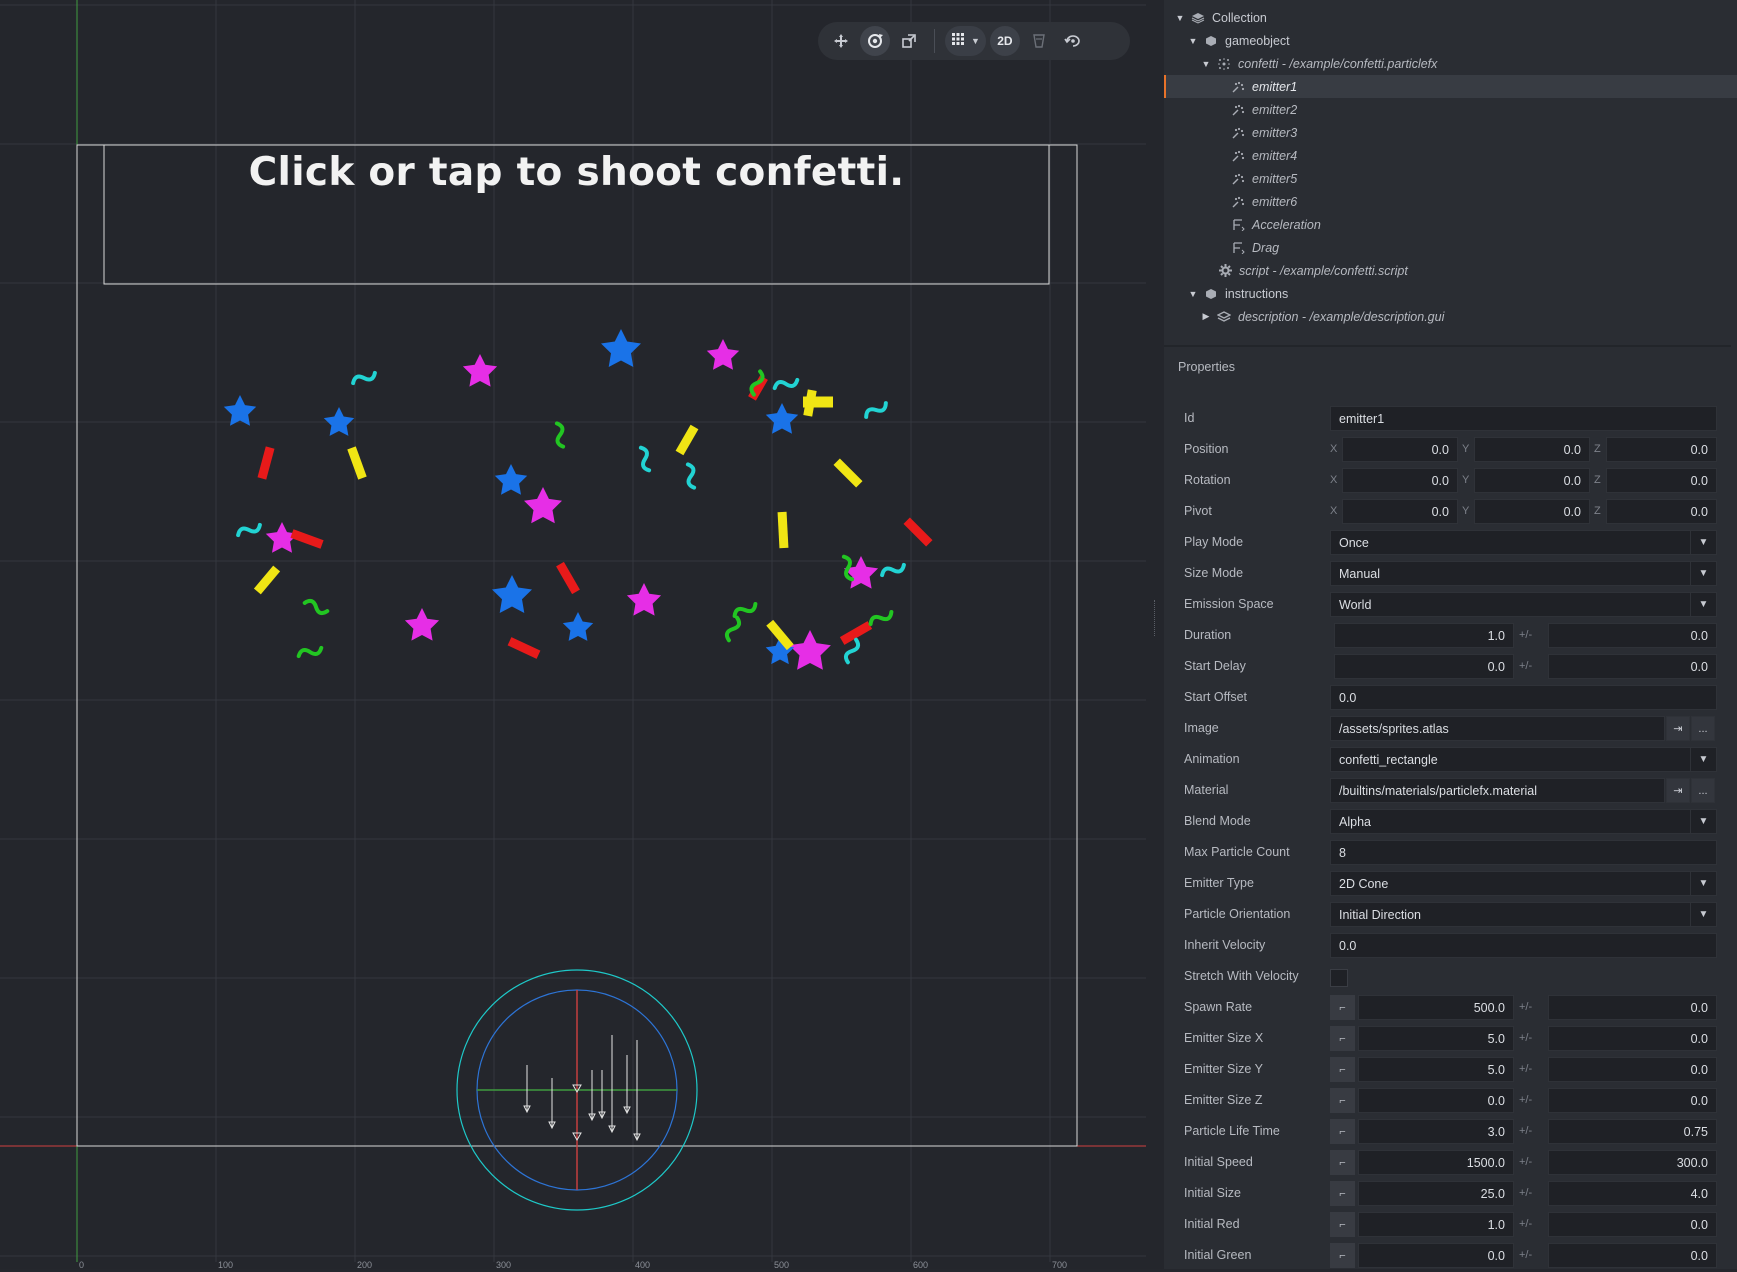  I want to click on animation-select: confetti_rectangle ▼, so click(1523, 759).